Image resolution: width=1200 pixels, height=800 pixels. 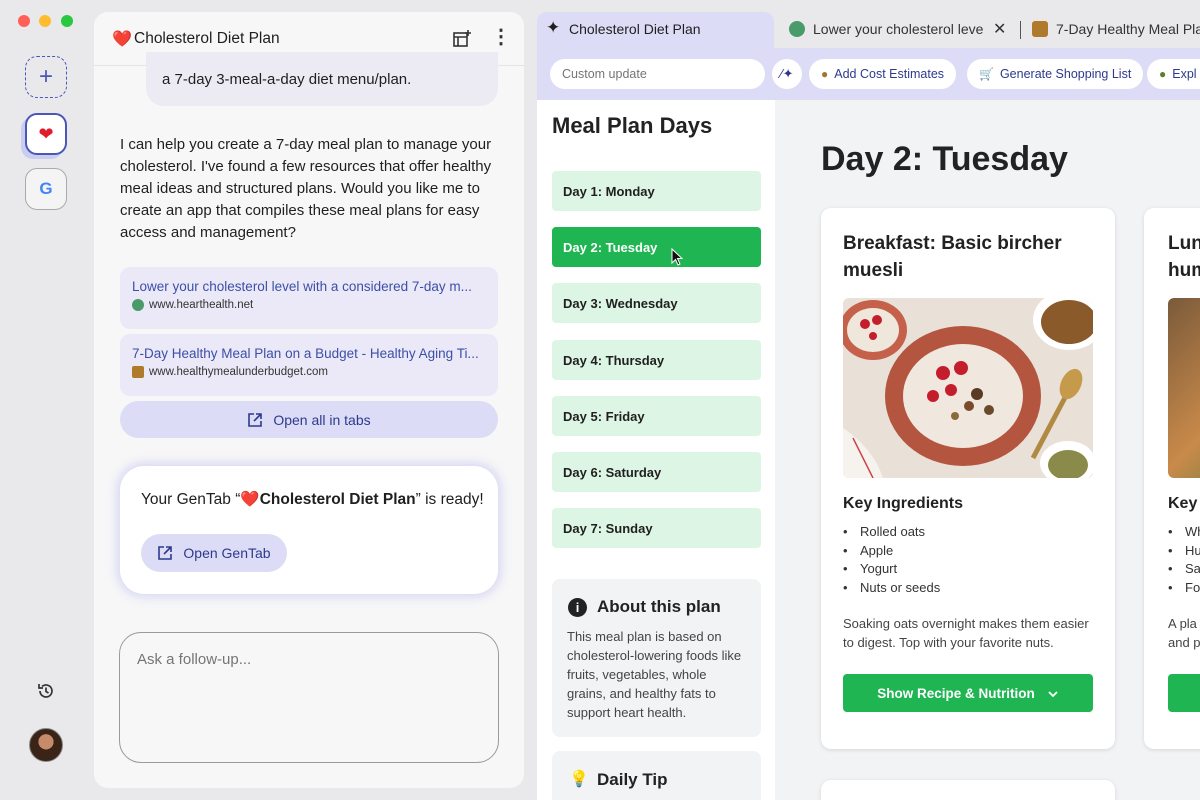 I want to click on tab-divider, so click(x=1020, y=30).